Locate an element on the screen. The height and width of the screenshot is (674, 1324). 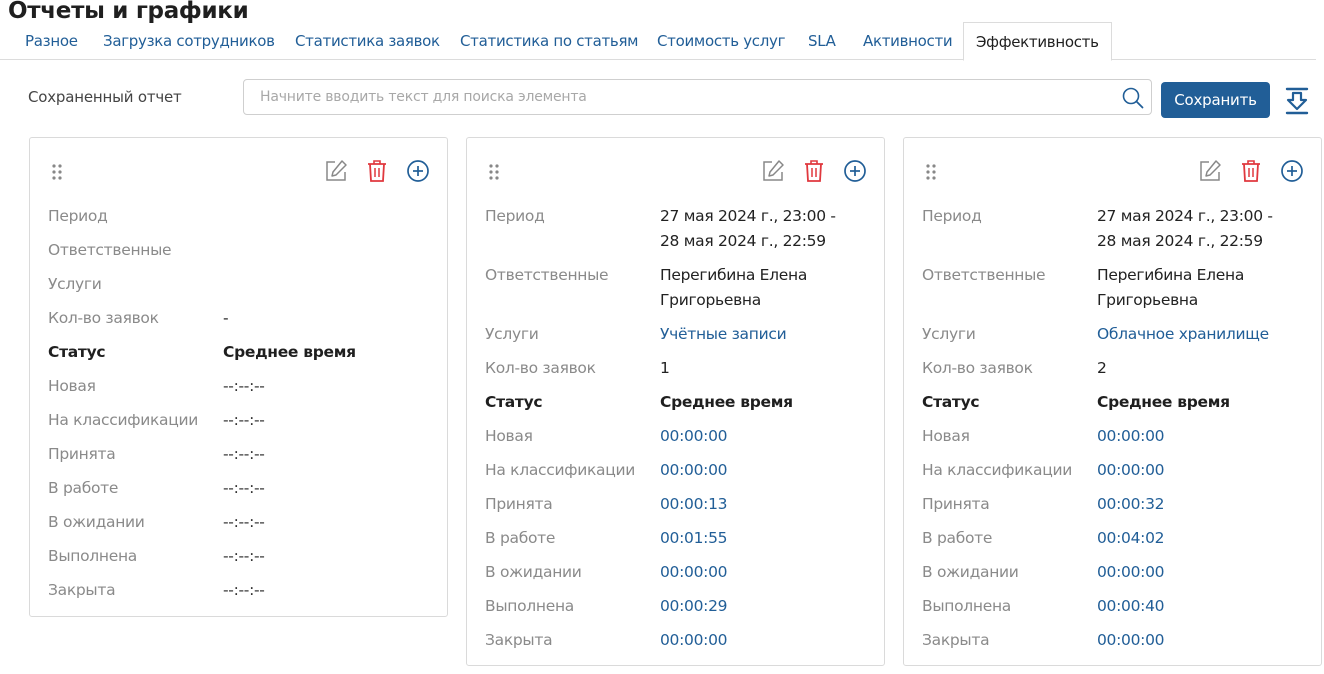
search-icon is located at coordinates (1133, 98).